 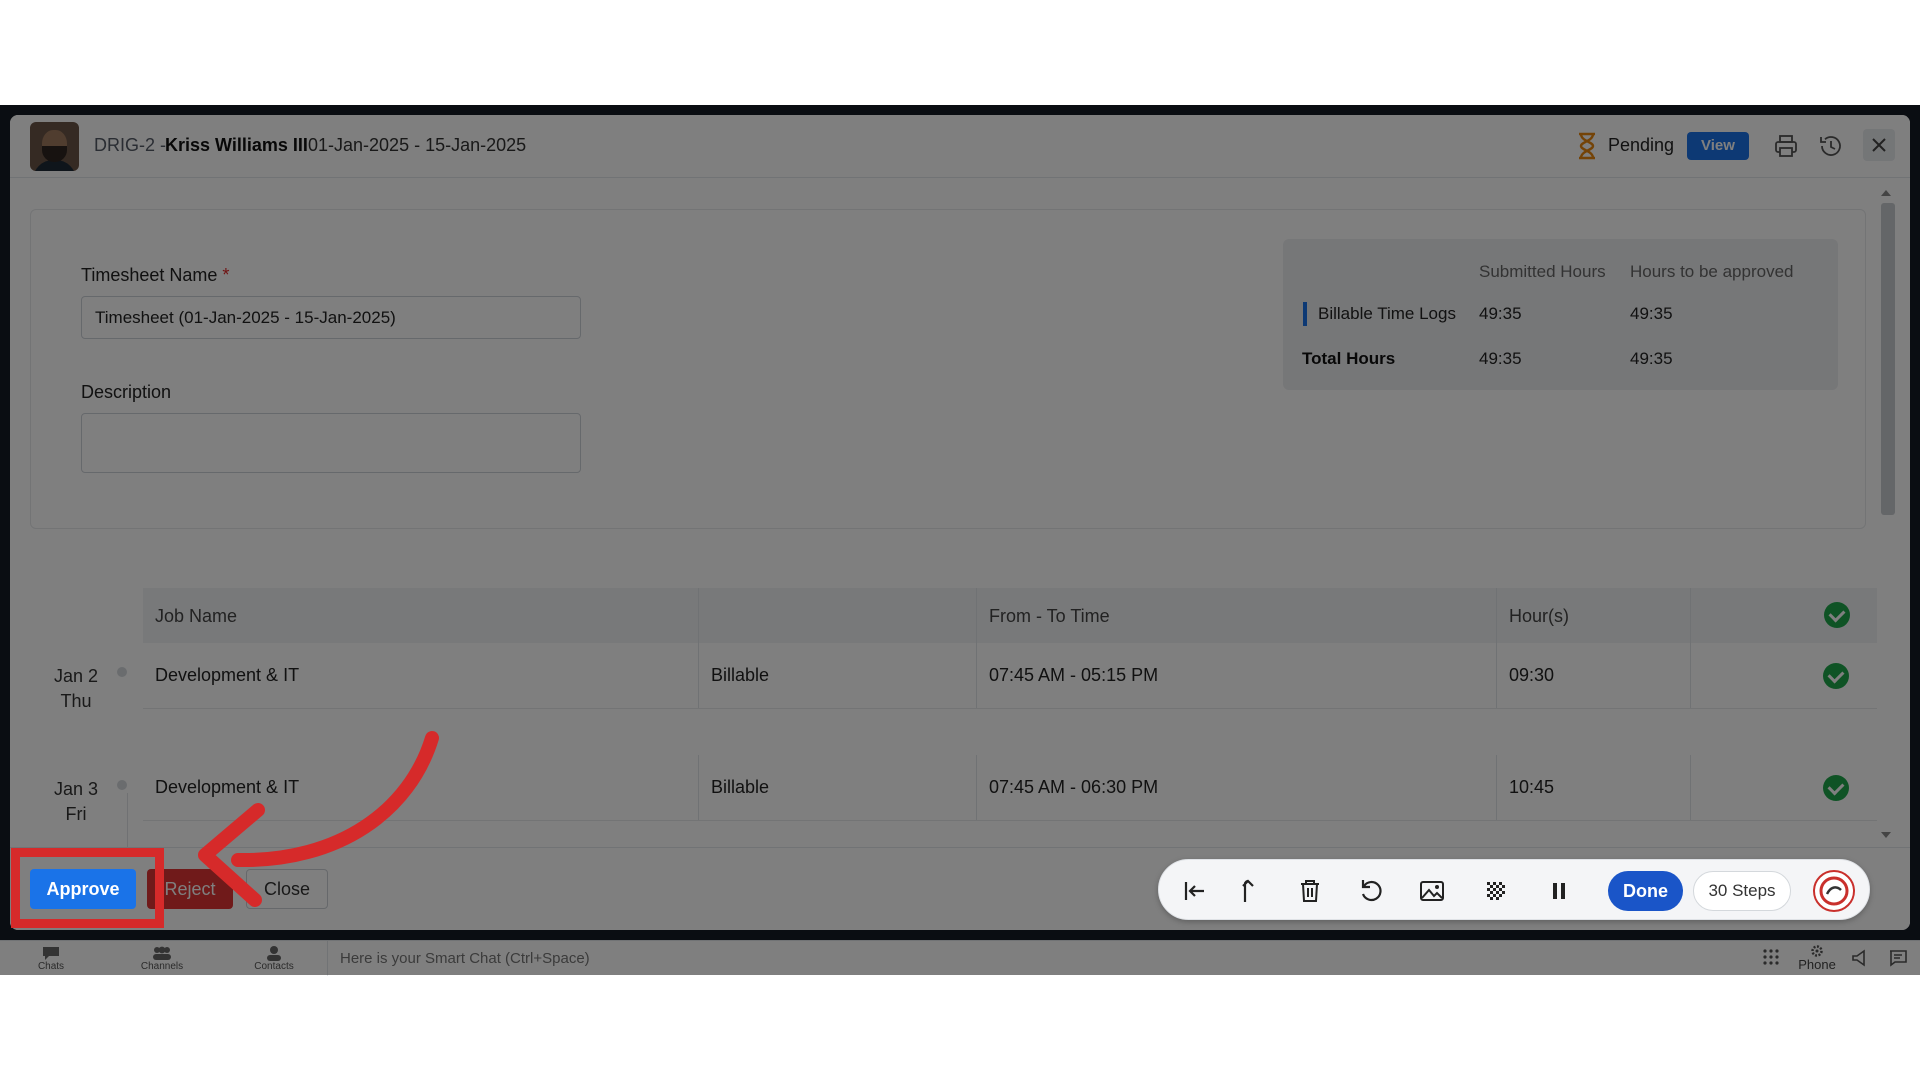 I want to click on undo-icon, so click(x=1371, y=891).